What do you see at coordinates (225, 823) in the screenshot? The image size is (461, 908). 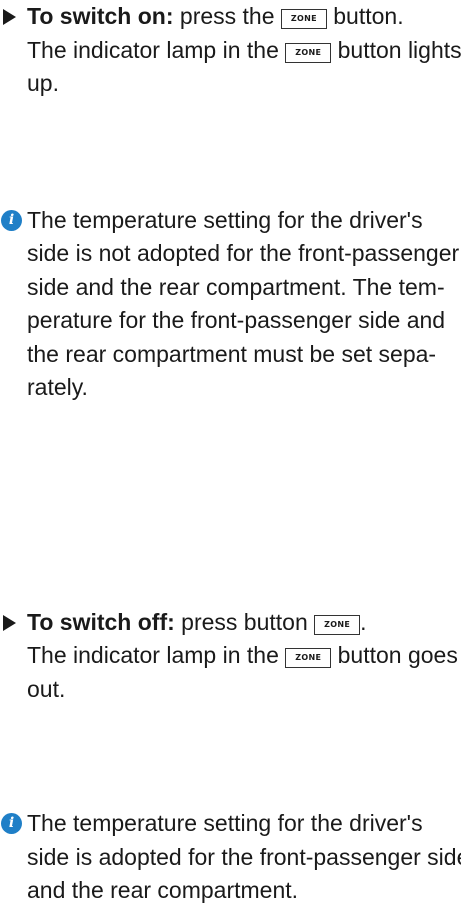 I see `note-2-line: The temperature setting for the driver's` at bounding box center [225, 823].